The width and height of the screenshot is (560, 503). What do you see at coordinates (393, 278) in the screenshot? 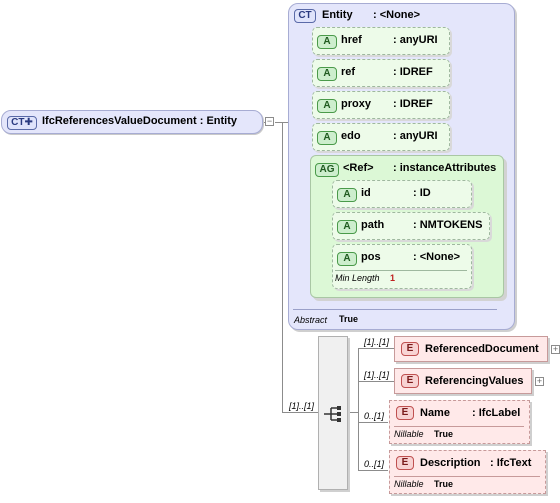
I see `min-length-value: 1` at bounding box center [393, 278].